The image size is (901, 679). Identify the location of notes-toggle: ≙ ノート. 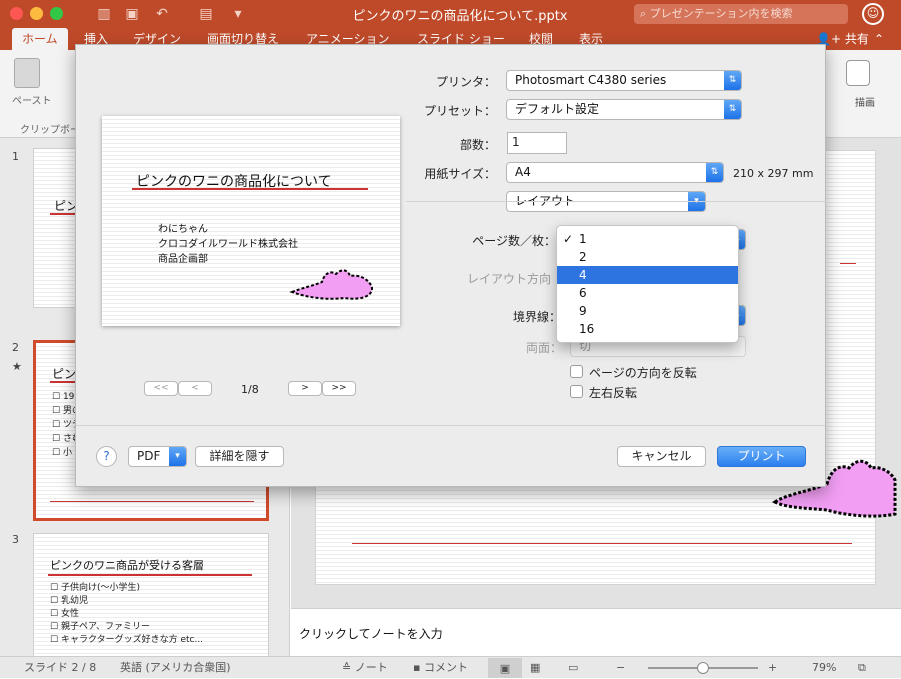
(365, 667).